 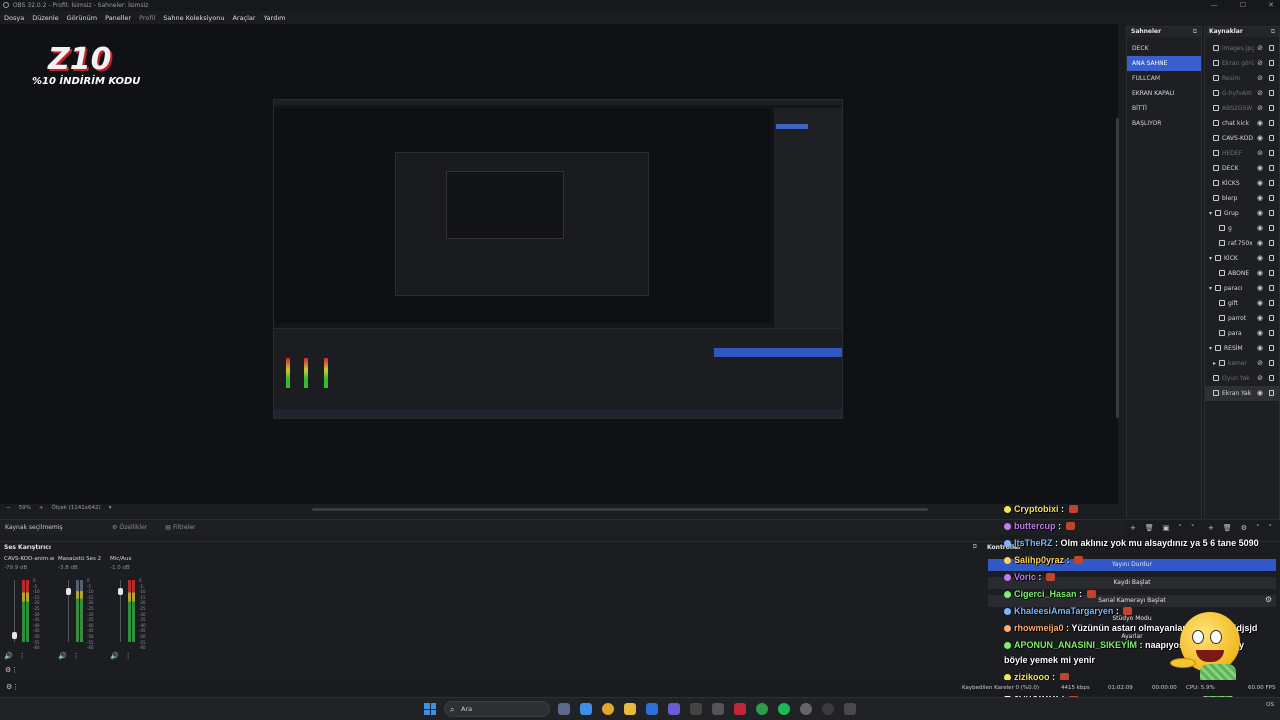 What do you see at coordinates (1164, 123) in the screenshot?
I see `scene-item-basliyor: BAŞLIYOR` at bounding box center [1164, 123].